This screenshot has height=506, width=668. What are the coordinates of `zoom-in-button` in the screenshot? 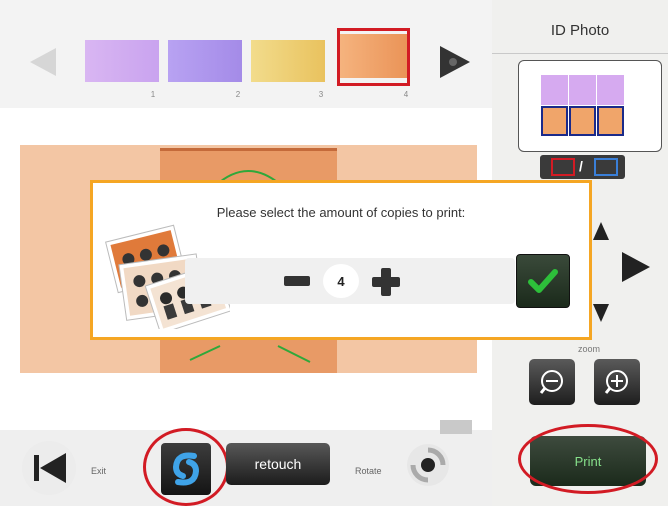 It's located at (617, 382).